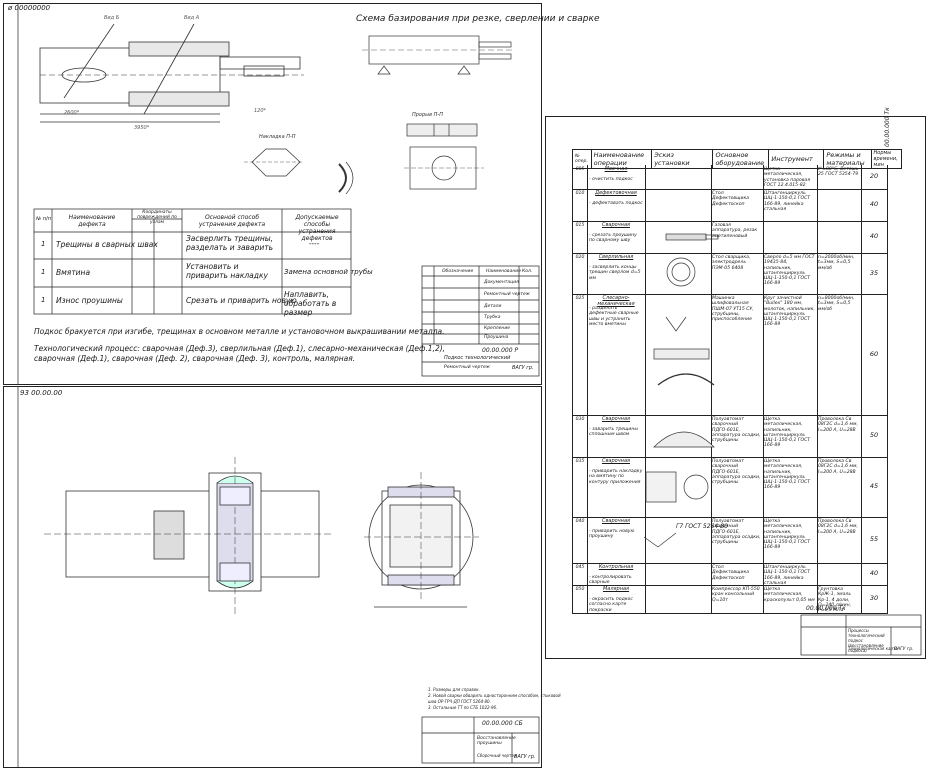  What do you see at coordinates (702, 526) in the screenshot?
I see `weld-note-label: Г7 ГОСТ 5264-80` at bounding box center [702, 526].